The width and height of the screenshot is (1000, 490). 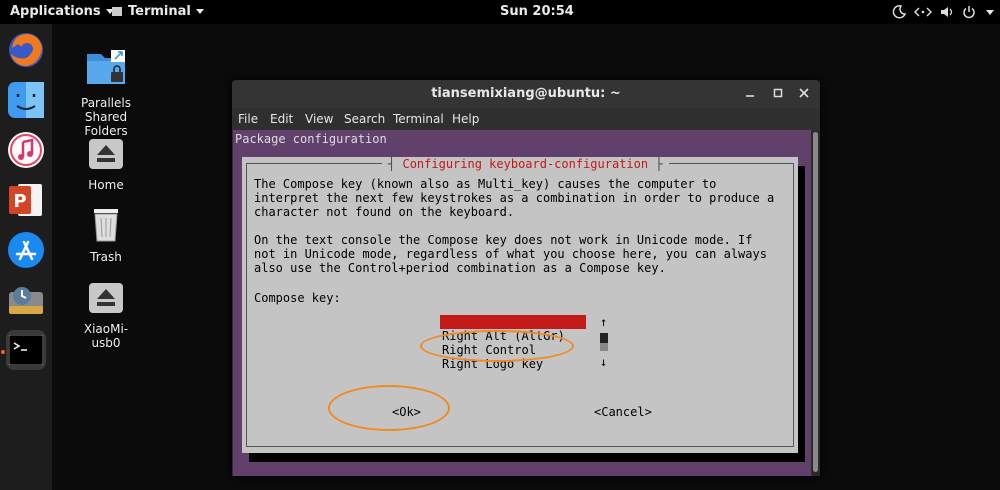 I want to click on window-titlebar: tiansemixiang@ubuntu: ~, so click(x=526, y=94).